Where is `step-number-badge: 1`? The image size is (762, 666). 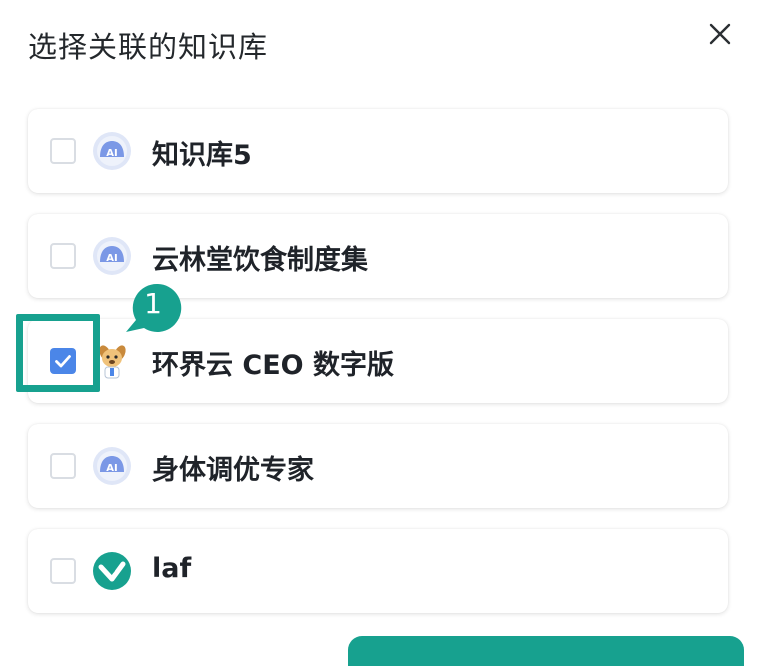 step-number-badge: 1 is located at coordinates (153, 307).